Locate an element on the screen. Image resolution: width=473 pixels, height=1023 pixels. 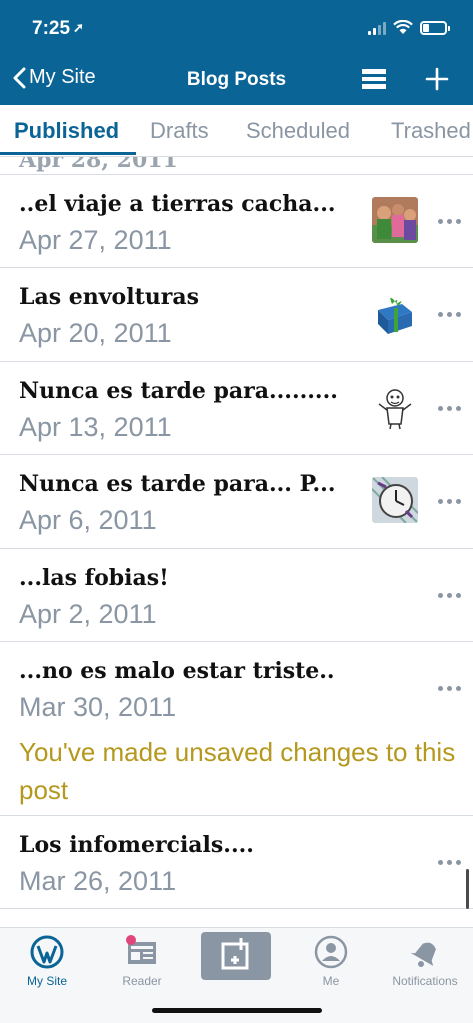
post-date: Apr 6, 2011 is located at coordinates (88, 520).